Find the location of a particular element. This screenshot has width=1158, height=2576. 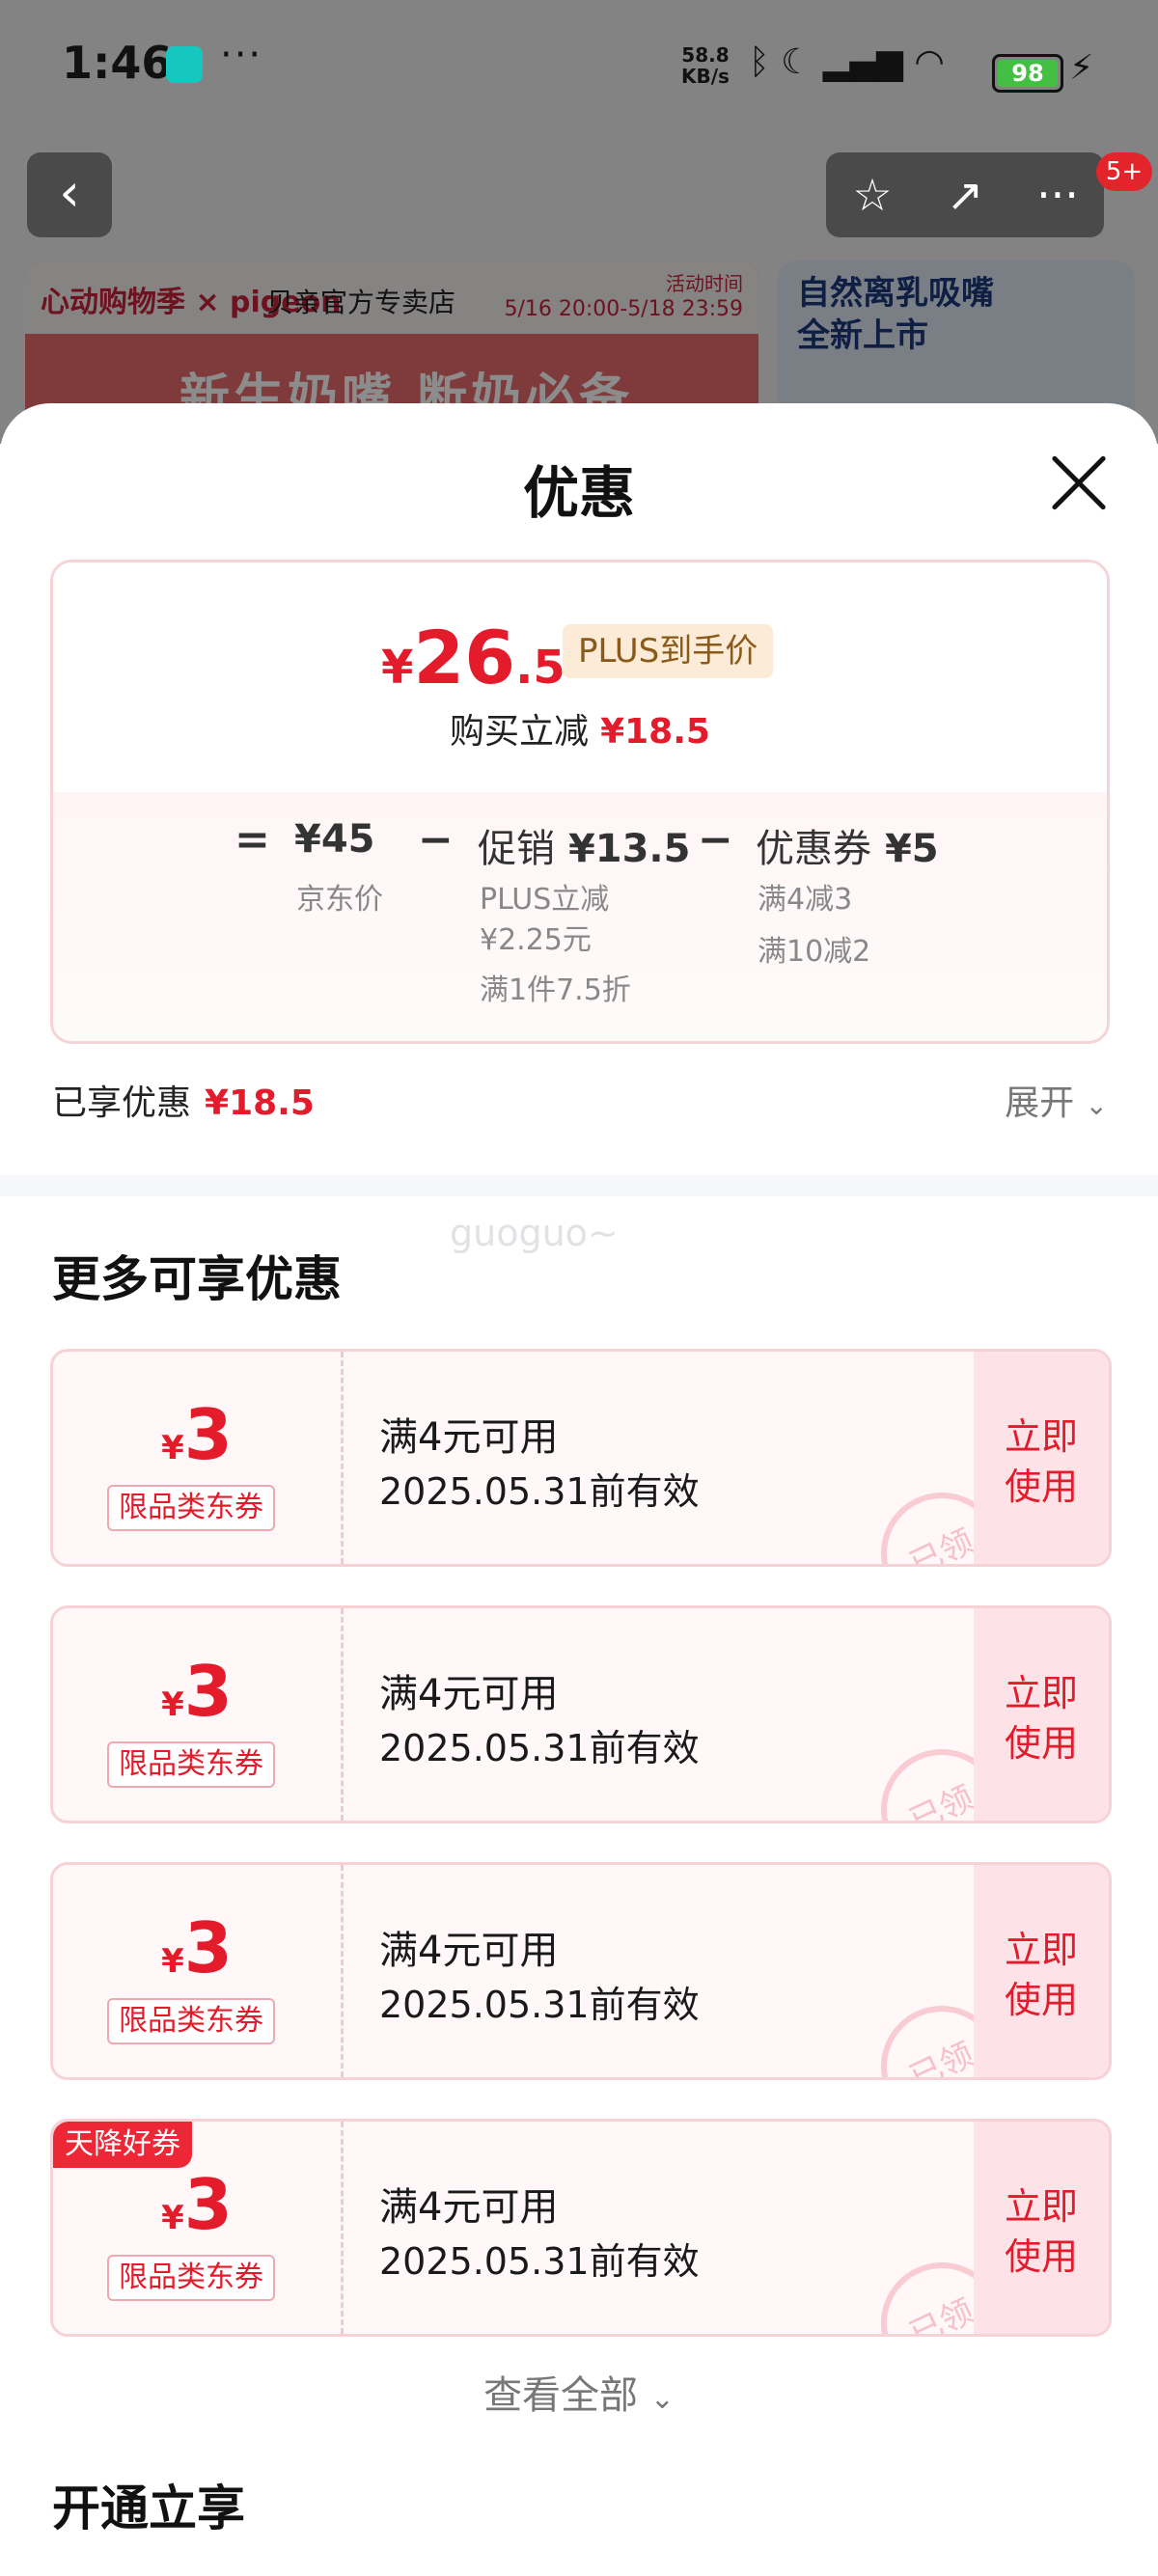

favorite-button: ☆ is located at coordinates (872, 195).